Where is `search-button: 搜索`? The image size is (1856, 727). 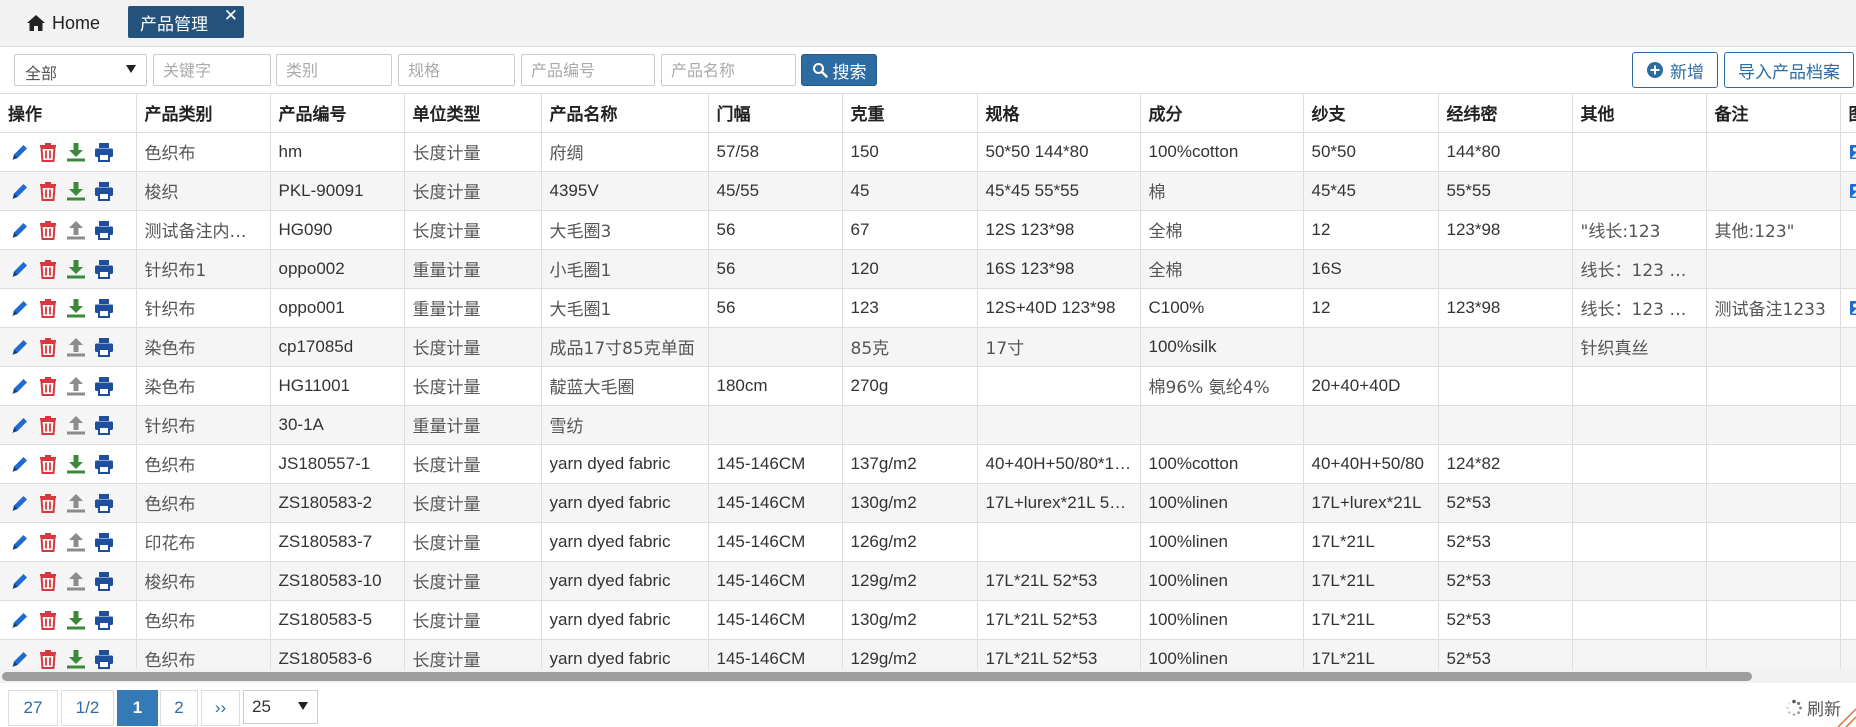 search-button: 搜索 is located at coordinates (839, 70).